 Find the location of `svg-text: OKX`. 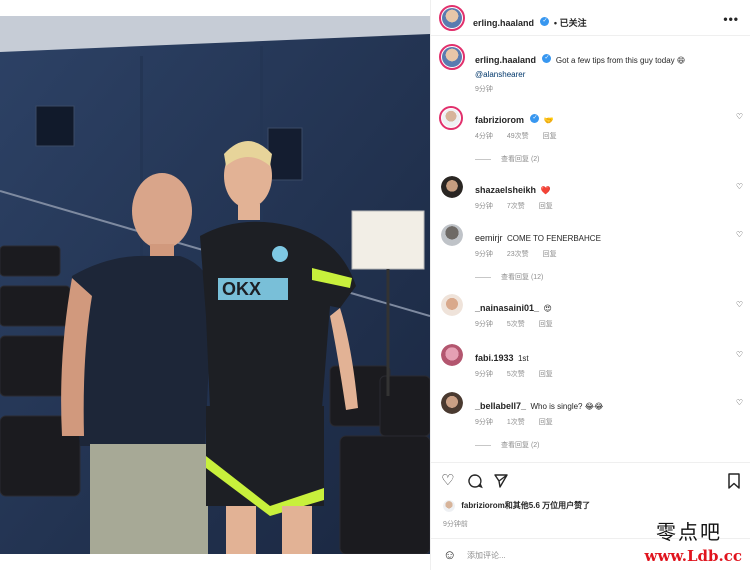

svg-text: OKX is located at coordinates (241, 289).